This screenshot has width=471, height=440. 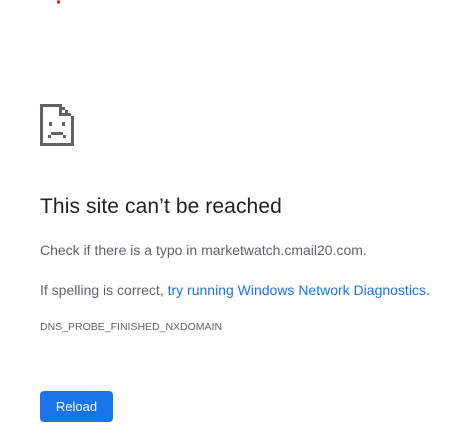 I want to click on typo-message-suffix: ., so click(x=364, y=250).